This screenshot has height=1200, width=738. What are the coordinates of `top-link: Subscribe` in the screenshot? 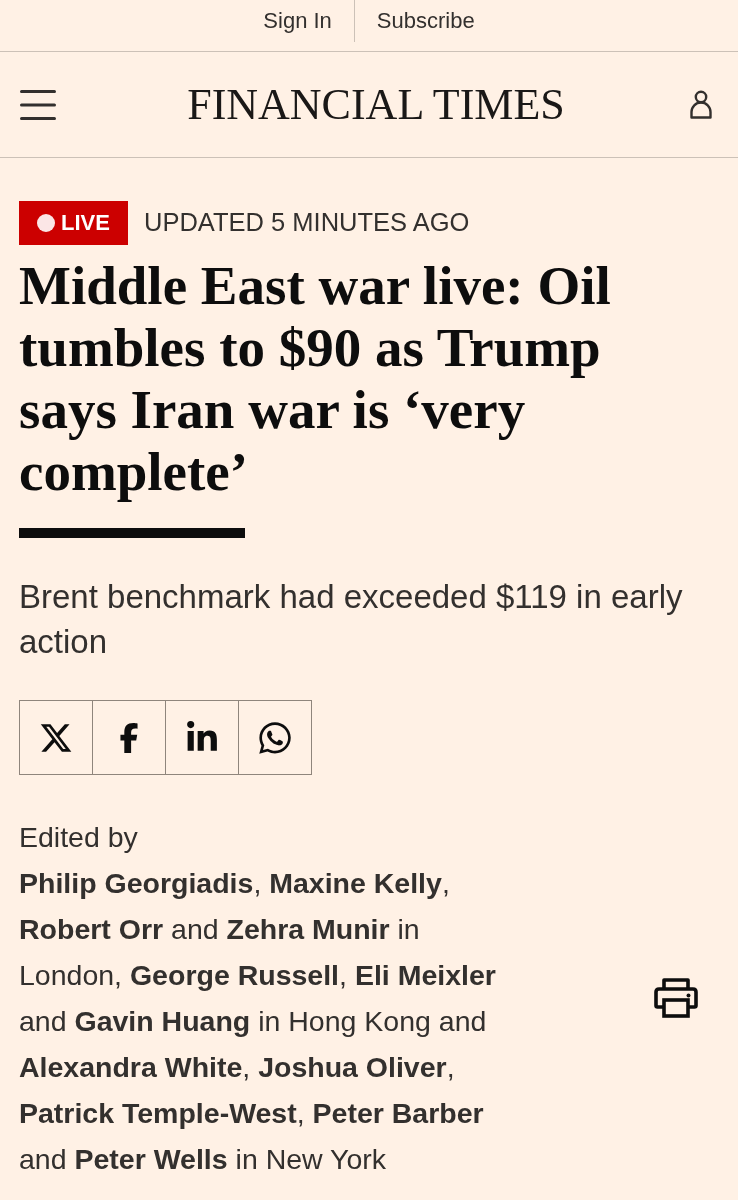 It's located at (425, 21).